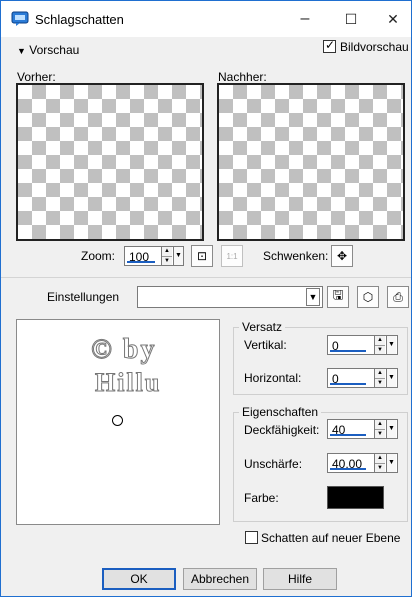  I want to click on properties-group-title: Eigenschaften, so click(280, 412).